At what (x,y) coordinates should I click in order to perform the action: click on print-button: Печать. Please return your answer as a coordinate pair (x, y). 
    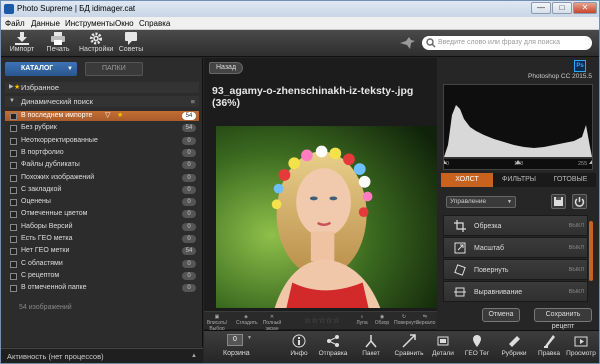
    Looking at the image, I should click on (58, 42).